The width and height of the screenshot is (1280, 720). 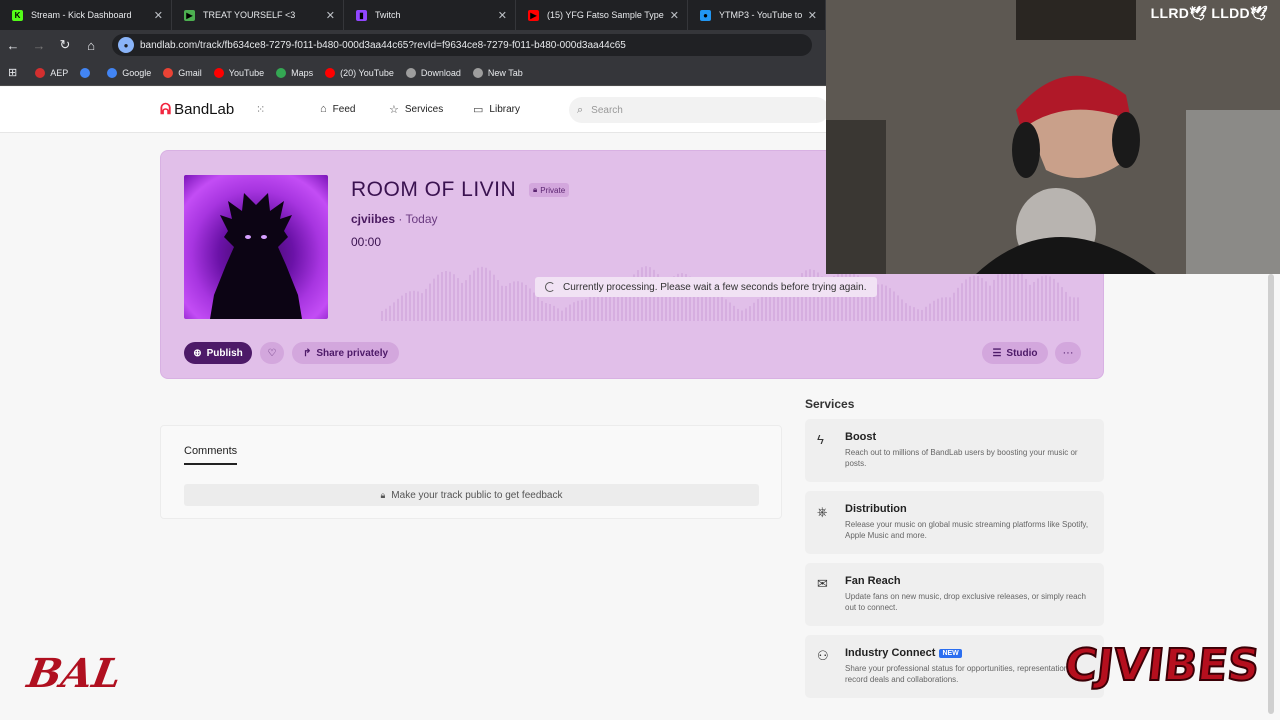 I want to click on bookmark-item, so click(x=87, y=72).